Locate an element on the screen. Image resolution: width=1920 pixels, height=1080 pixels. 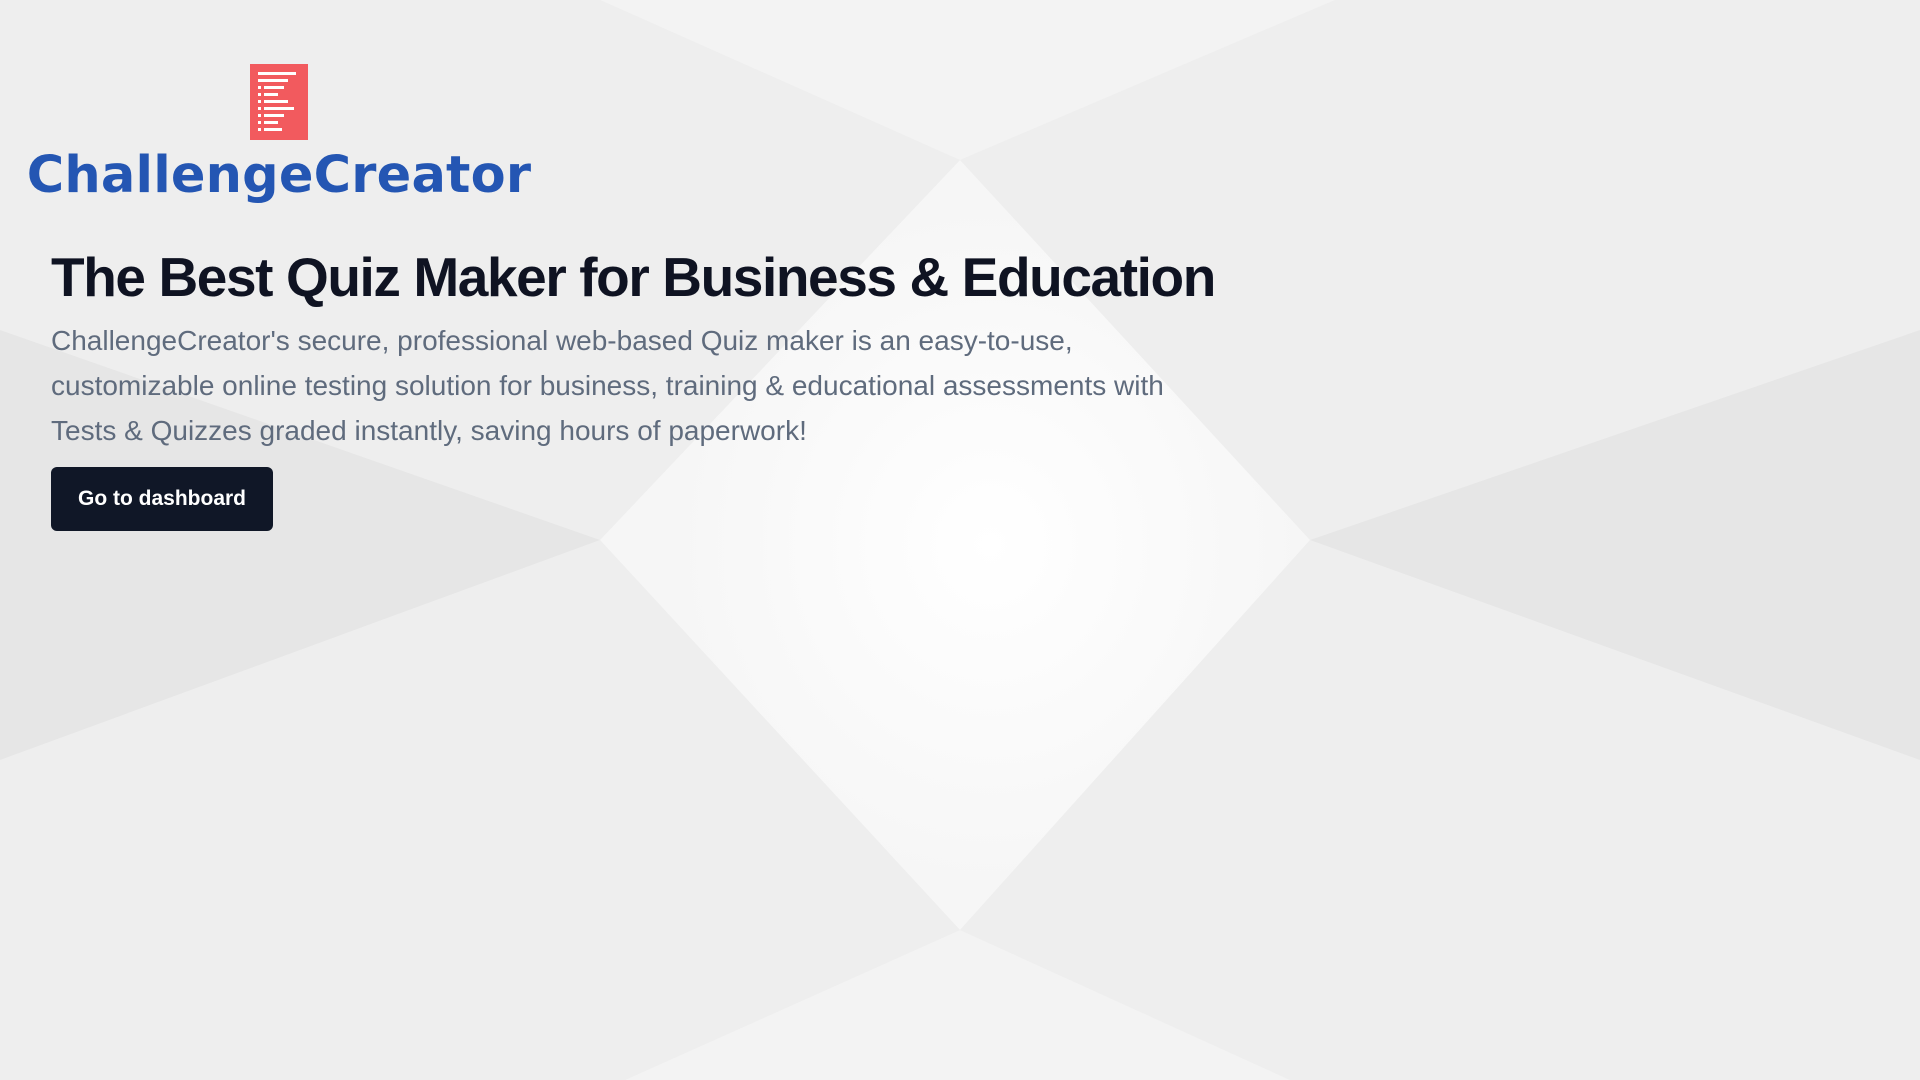
brand-logo: ChallengeCreator is located at coordinates (279, 135).